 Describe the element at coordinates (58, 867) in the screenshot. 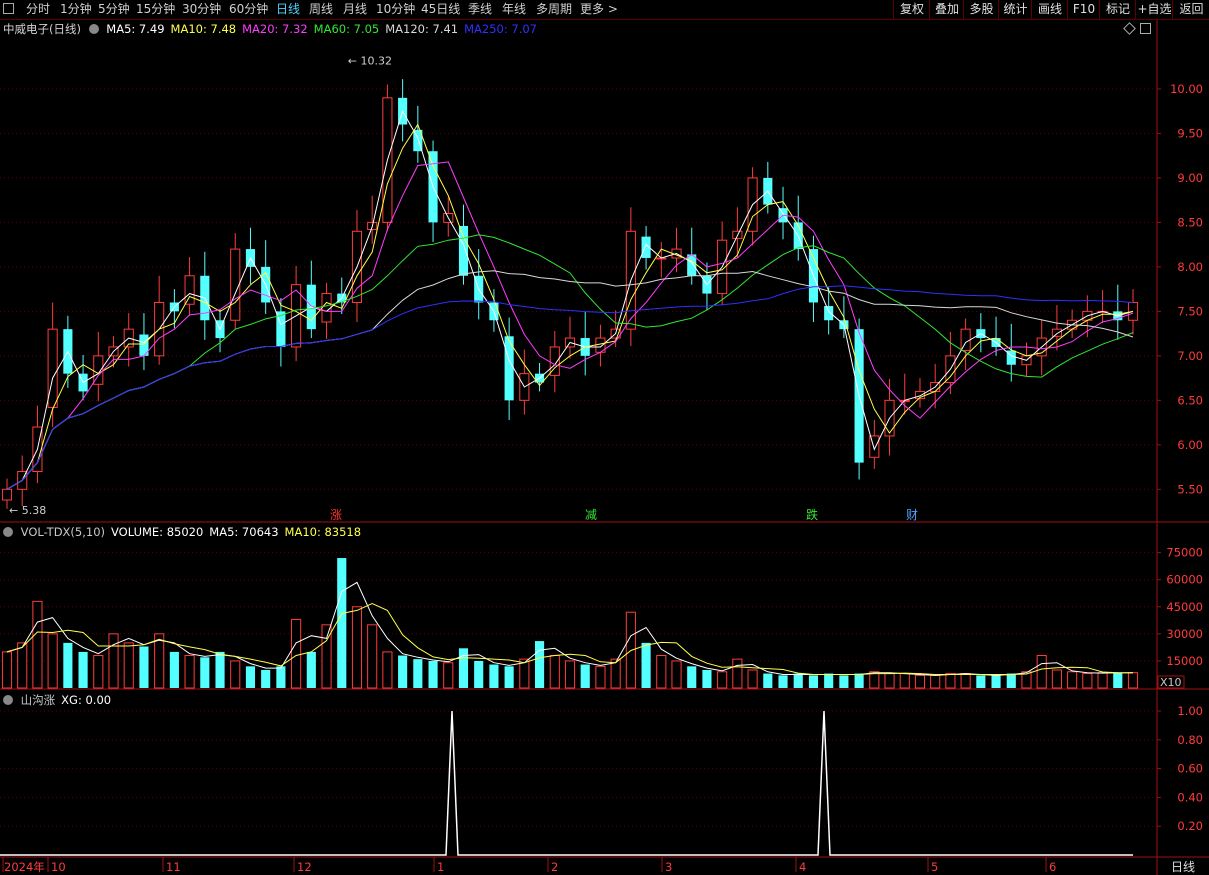

I see `date-label-1: 10` at that location.